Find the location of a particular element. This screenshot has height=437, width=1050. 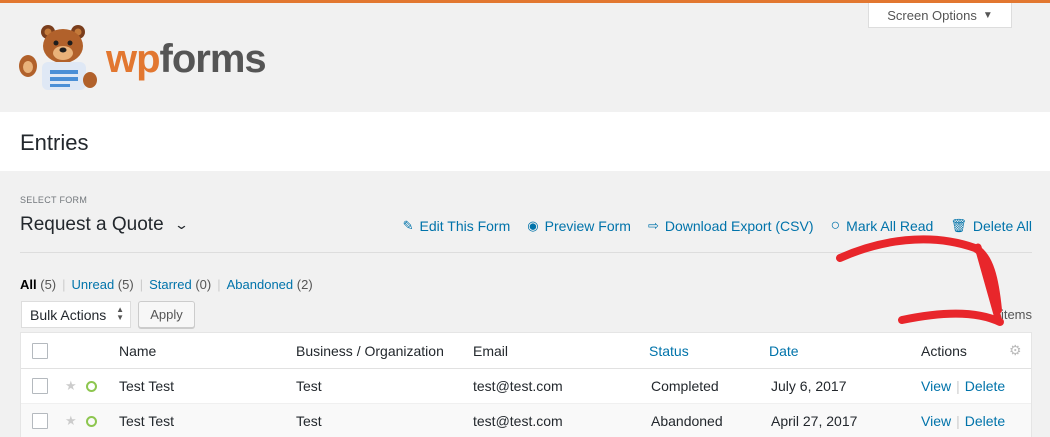

screen-options-button: Screen Options ▼ is located at coordinates (940, 15).